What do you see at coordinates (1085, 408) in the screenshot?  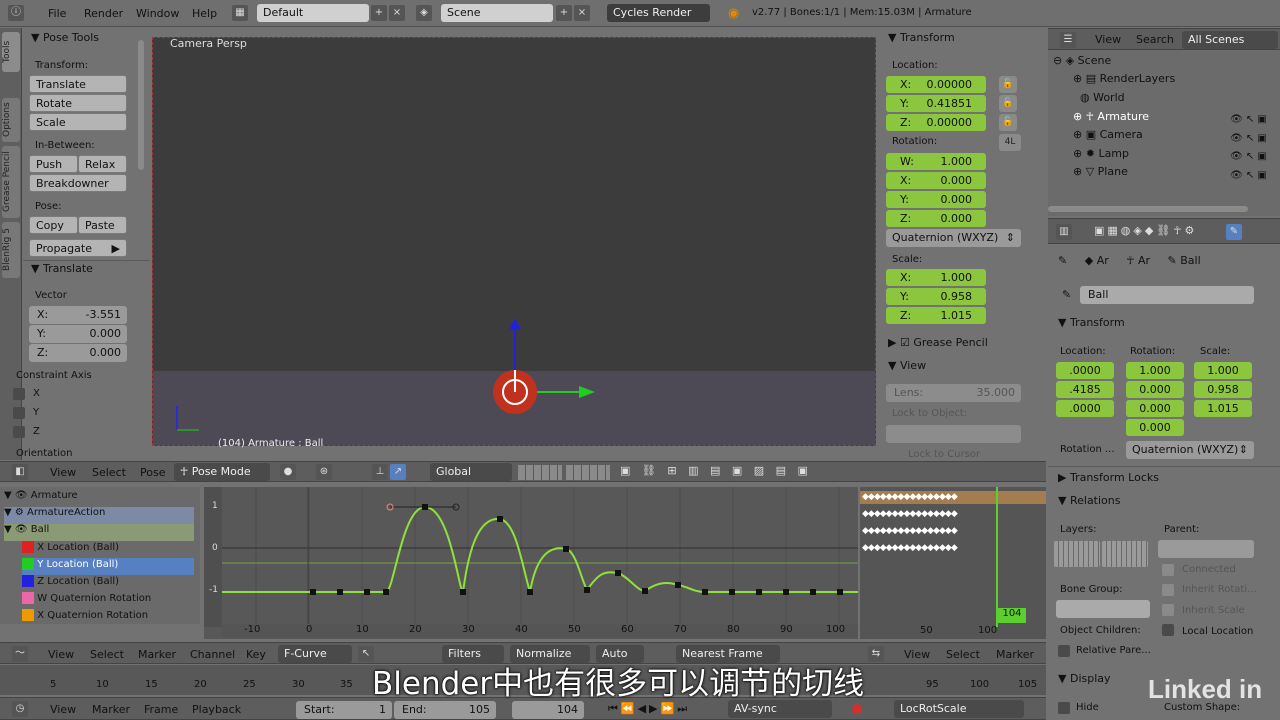 I see `bone-loc-z: .0000` at bounding box center [1085, 408].